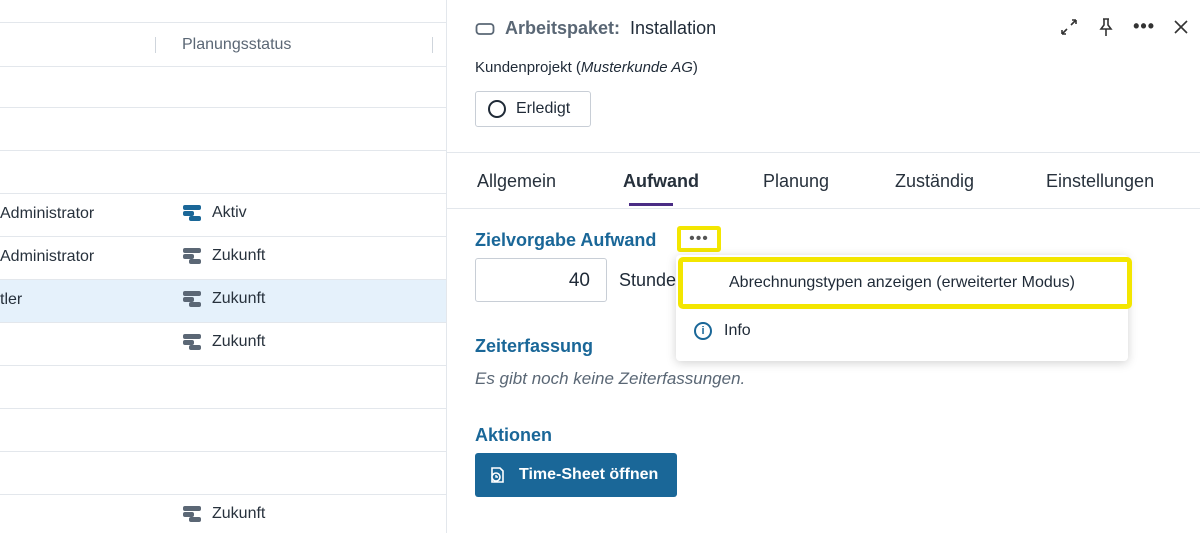  I want to click on status-label: Aktiv, so click(229, 212).